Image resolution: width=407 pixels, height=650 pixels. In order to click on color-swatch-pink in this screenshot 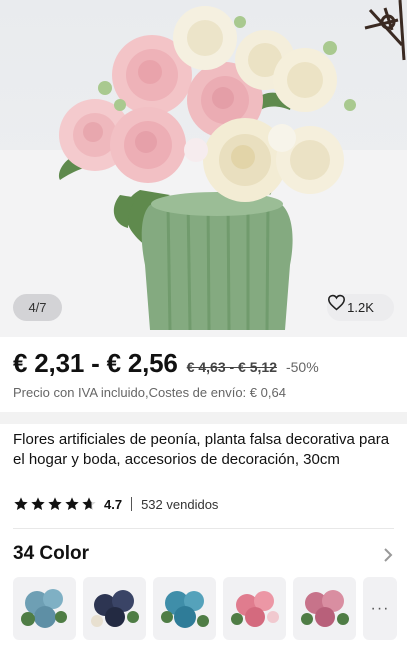, I will do `click(254, 608)`.